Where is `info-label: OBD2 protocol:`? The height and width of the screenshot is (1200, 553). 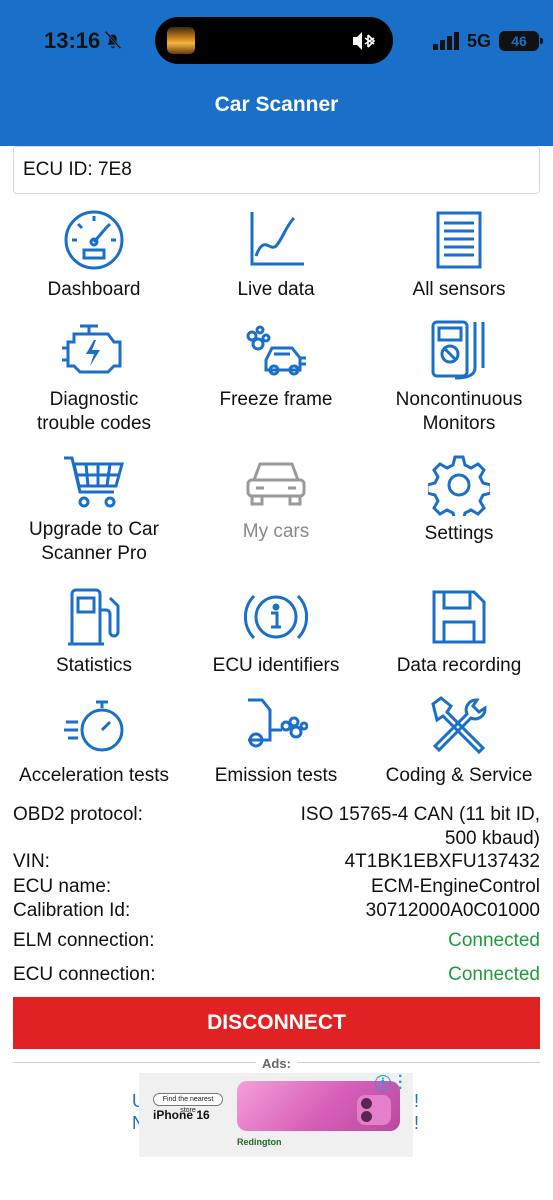
info-label: OBD2 protocol: is located at coordinates (78, 814).